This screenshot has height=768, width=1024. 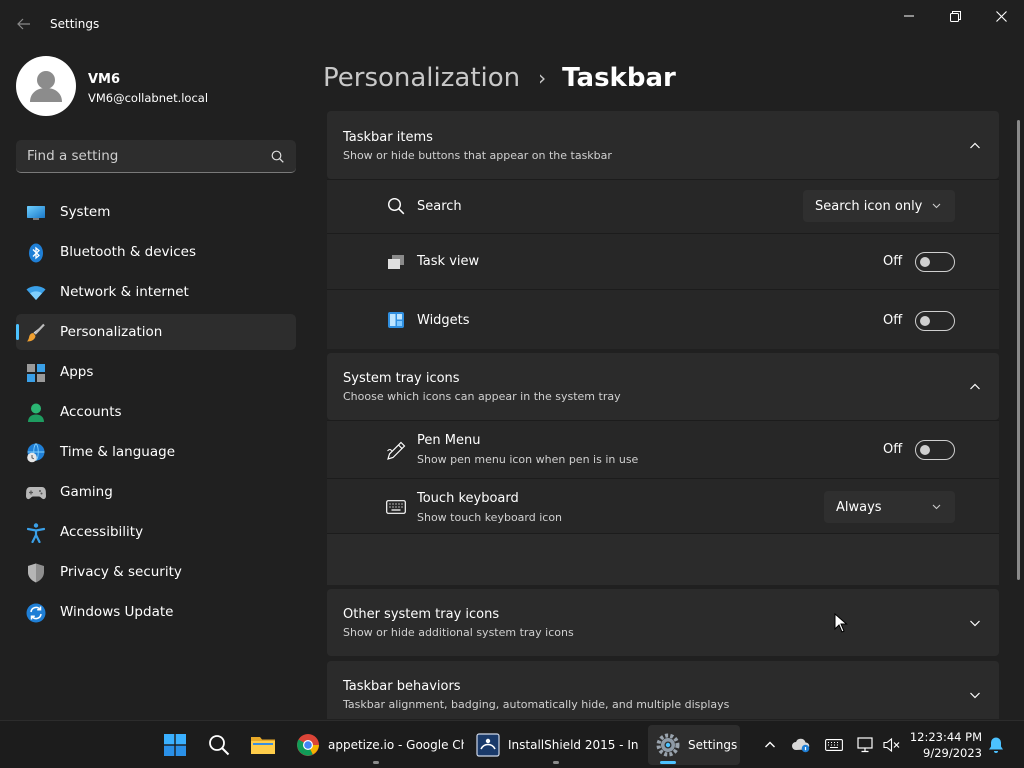 I want to click on sidebar-item-label: Bluetooth & devices, so click(x=128, y=252).